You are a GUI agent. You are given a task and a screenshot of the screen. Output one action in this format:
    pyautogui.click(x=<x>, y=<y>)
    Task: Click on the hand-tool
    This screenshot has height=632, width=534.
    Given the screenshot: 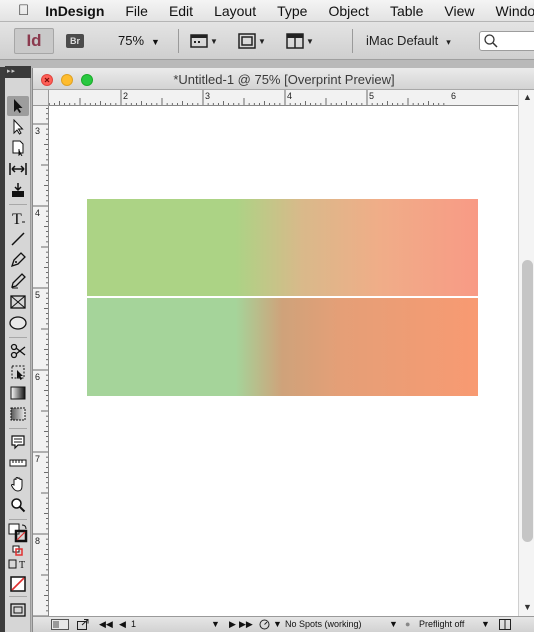 What is the action you would take?
    pyautogui.click(x=18, y=484)
    